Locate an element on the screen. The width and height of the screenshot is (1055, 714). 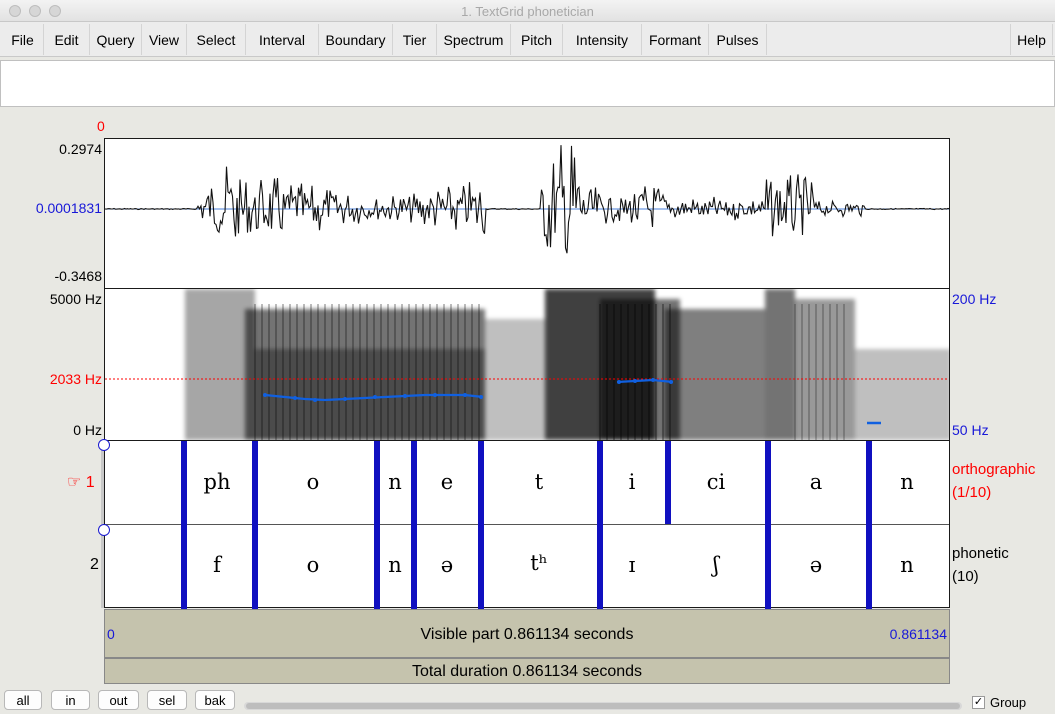
menu-pulses: Pulses is located at coordinates (738, 39).